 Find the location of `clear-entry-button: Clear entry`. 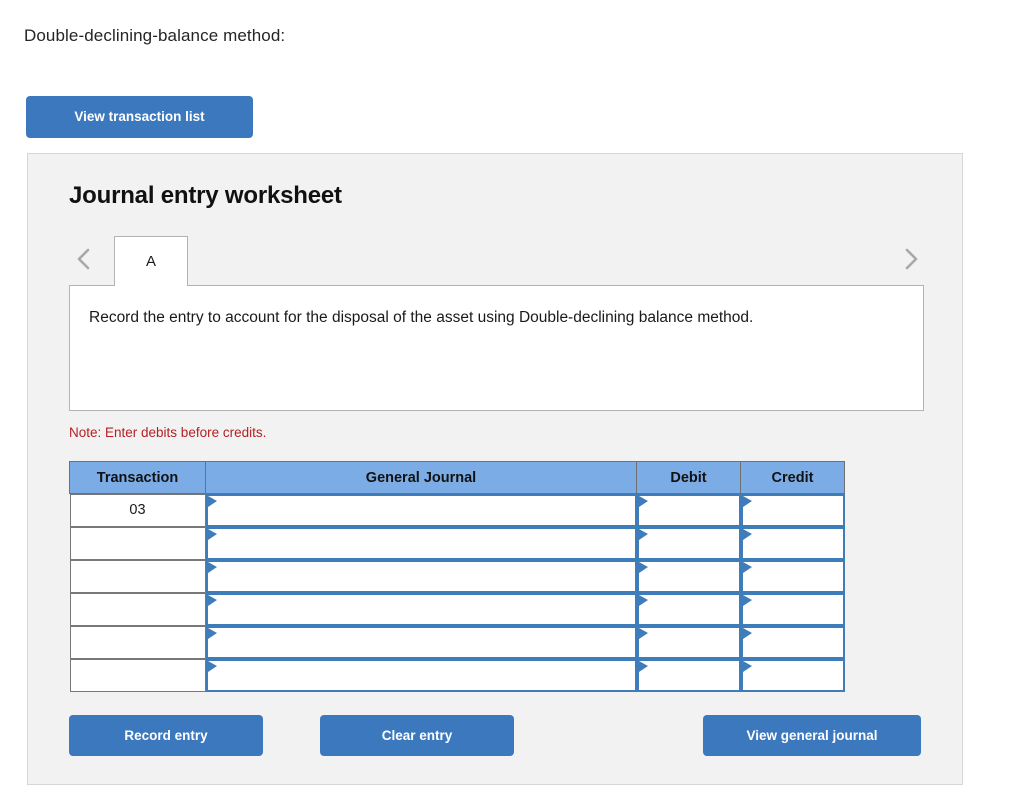

clear-entry-button: Clear entry is located at coordinates (417, 735).